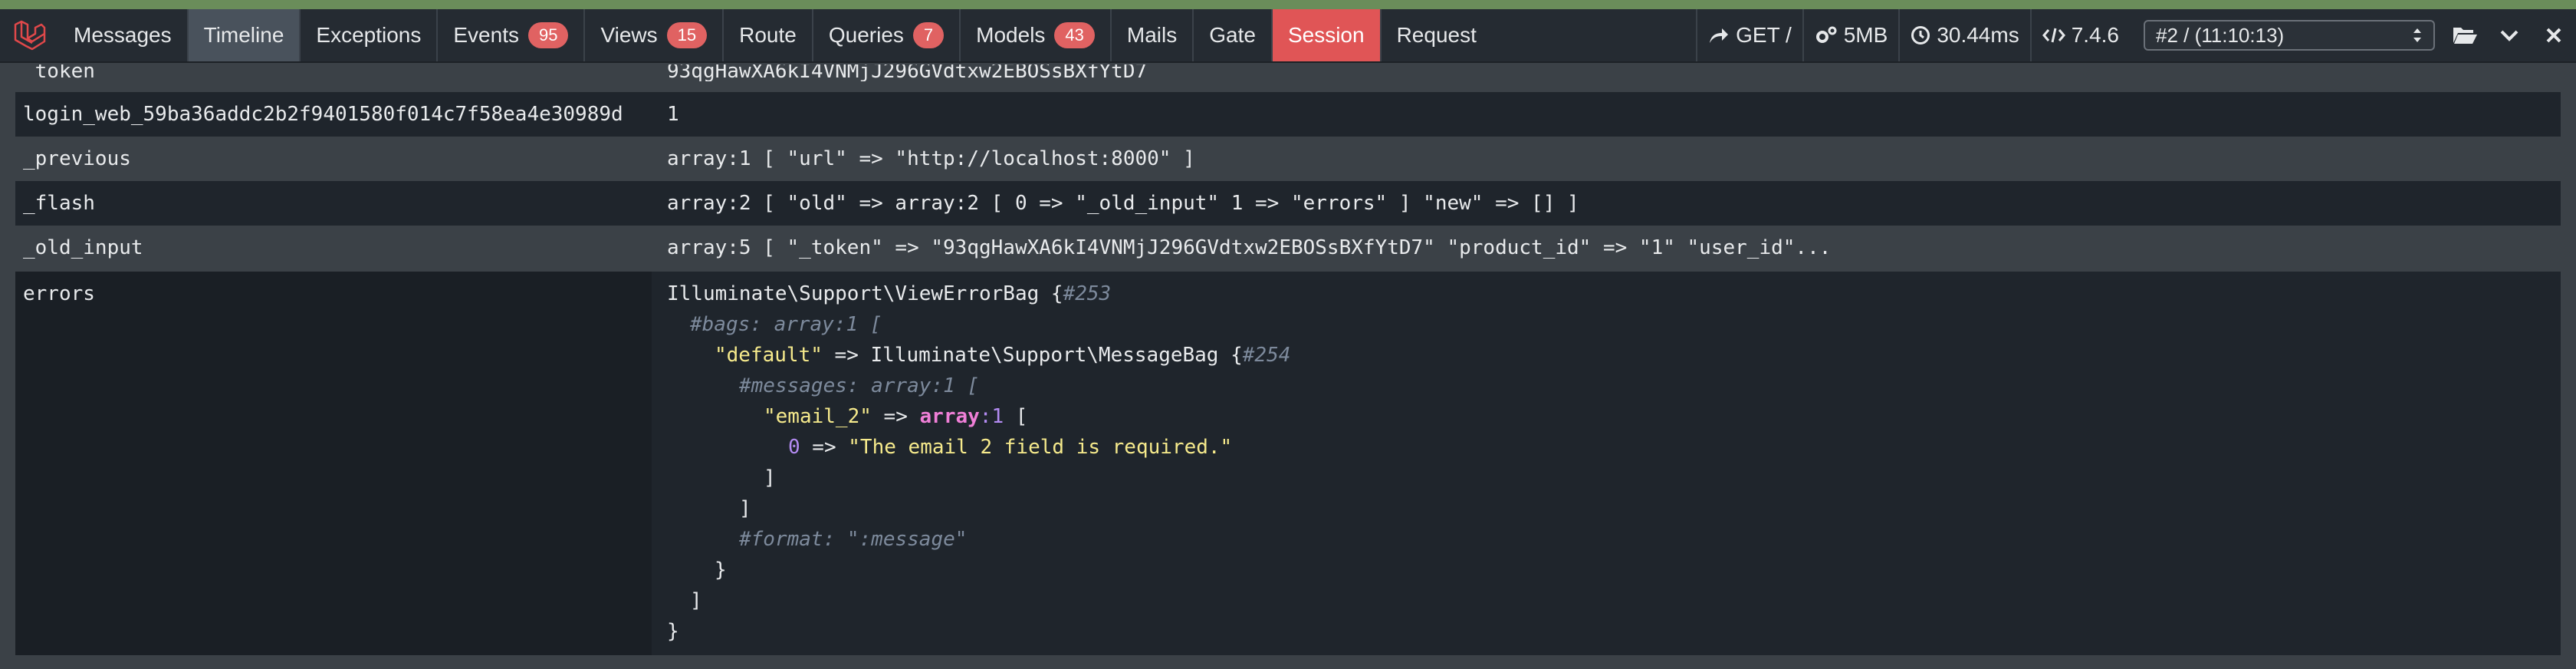  I want to click on session-key: errors, so click(333, 463).